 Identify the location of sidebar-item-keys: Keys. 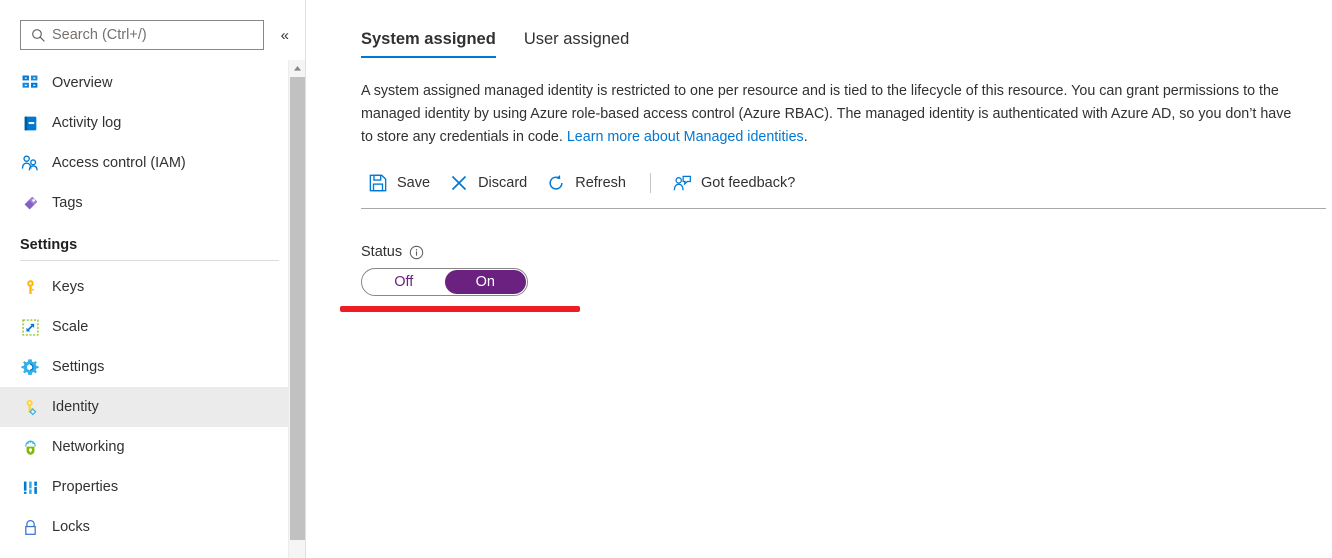
(152, 287).